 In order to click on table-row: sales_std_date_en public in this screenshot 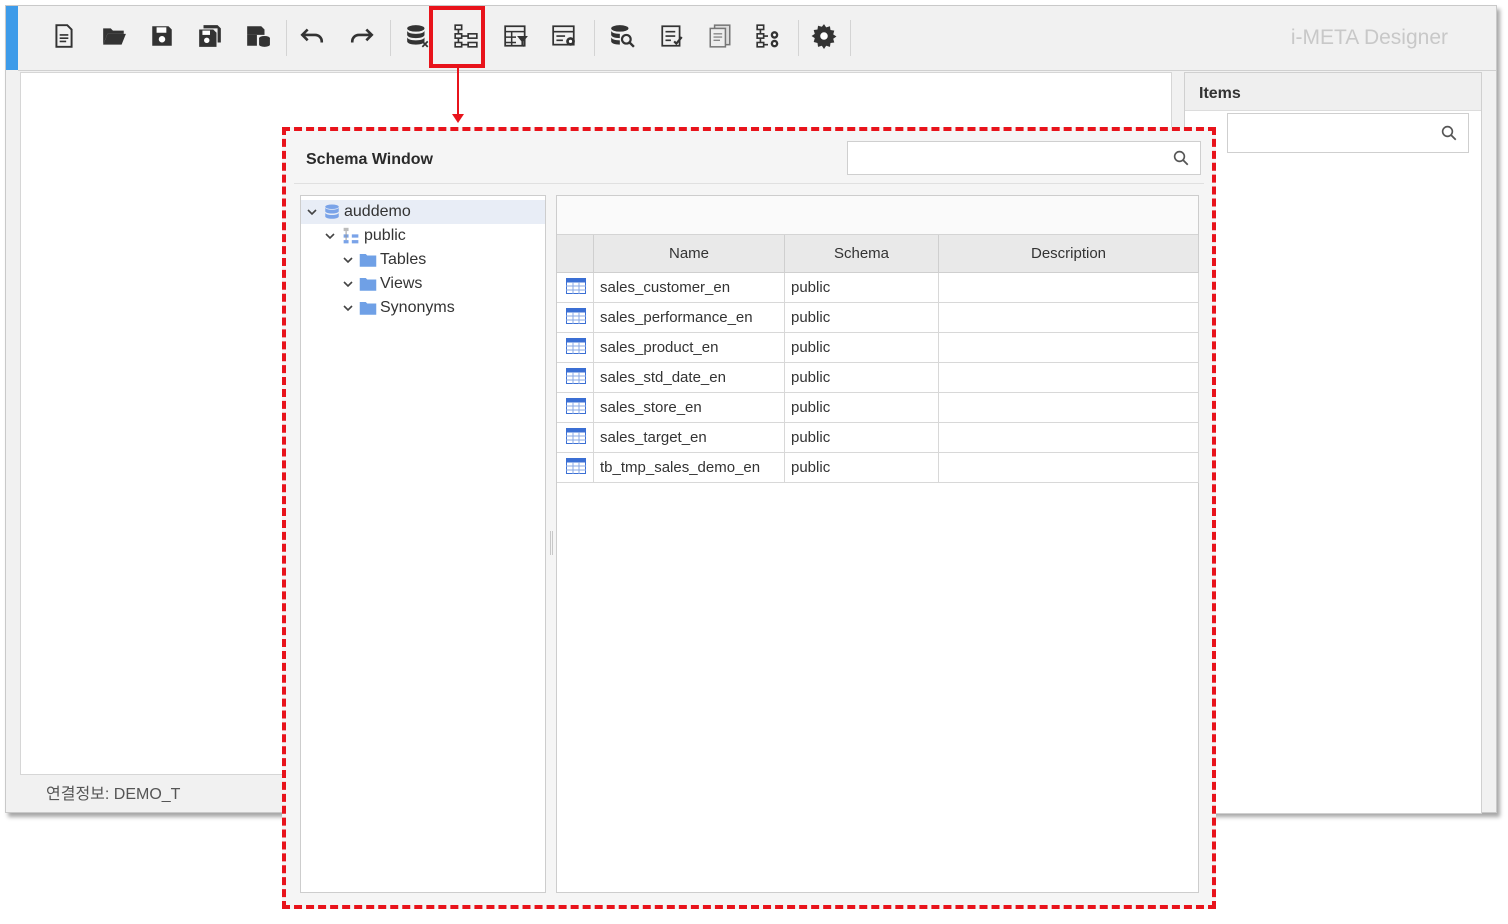, I will do `click(878, 377)`.